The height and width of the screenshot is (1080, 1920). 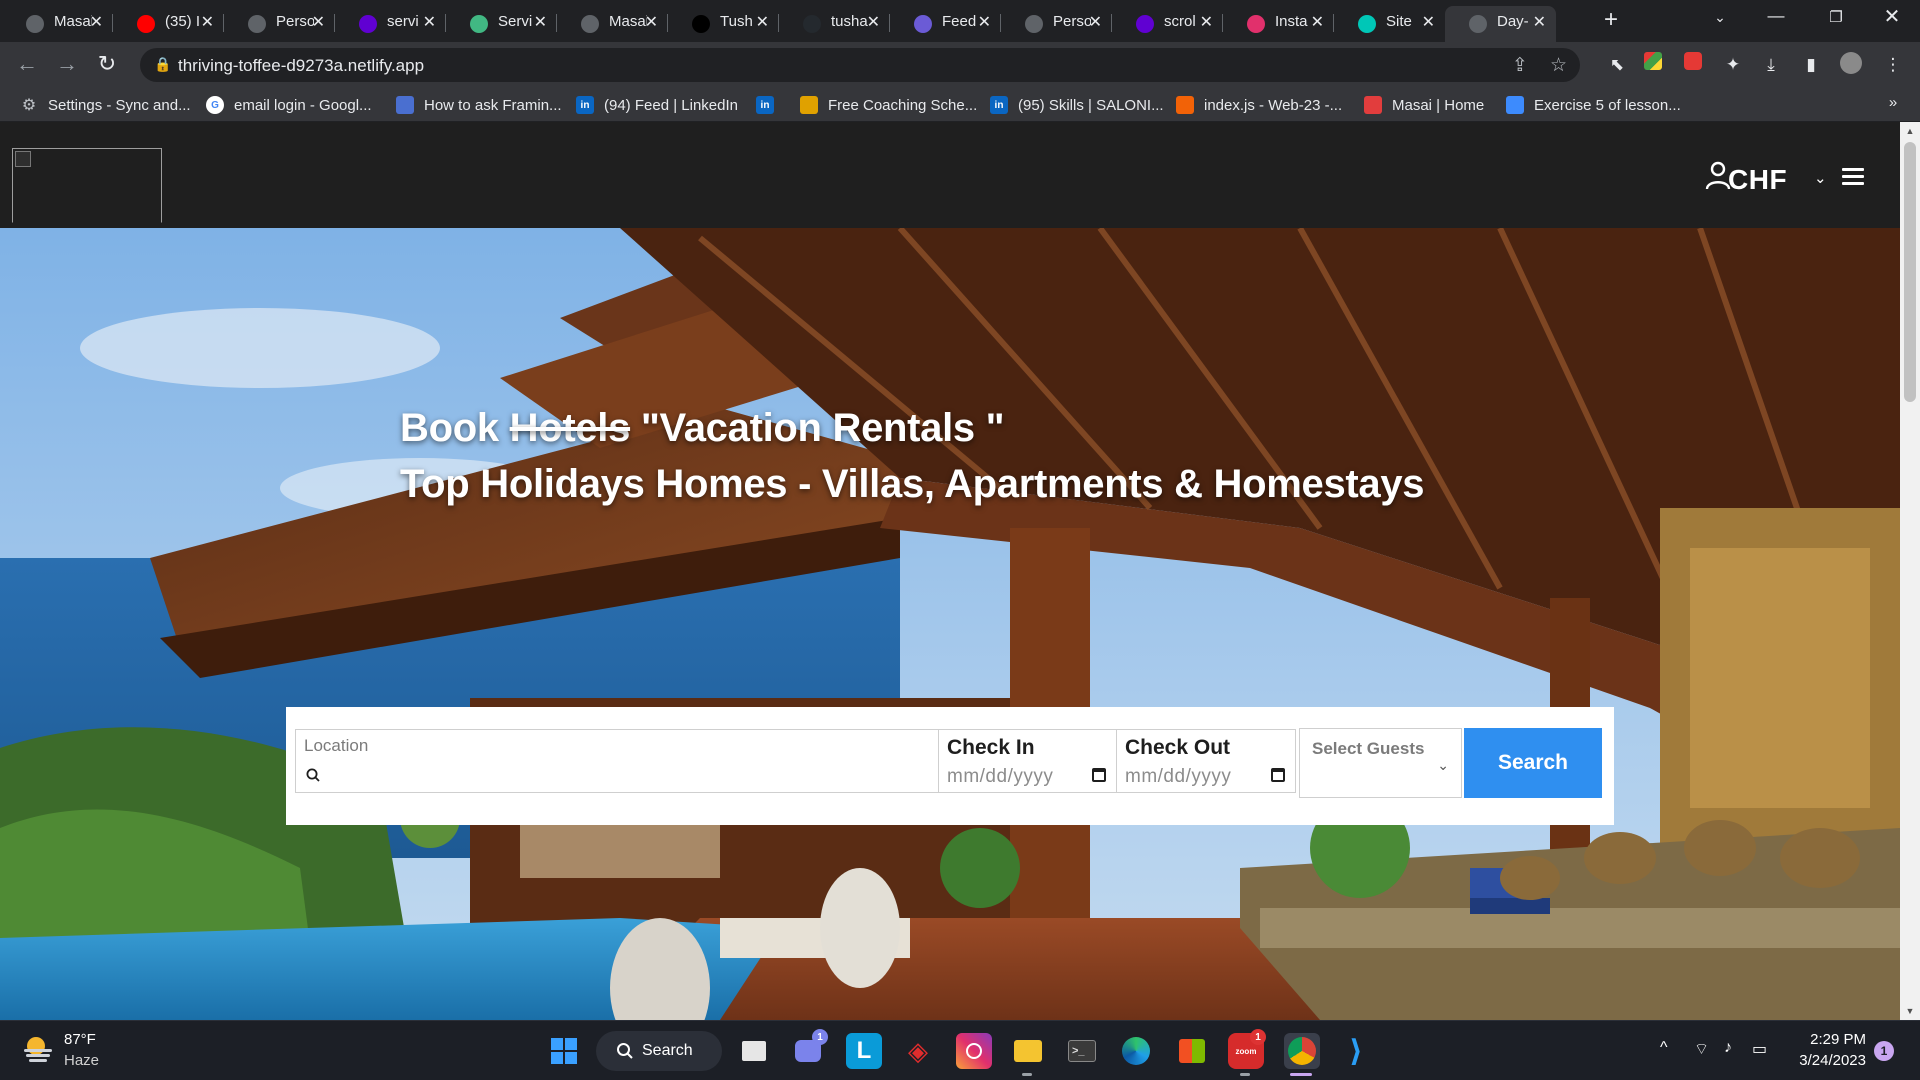 I want to click on microsoft-store-icon, so click(x=1192, y=1051).